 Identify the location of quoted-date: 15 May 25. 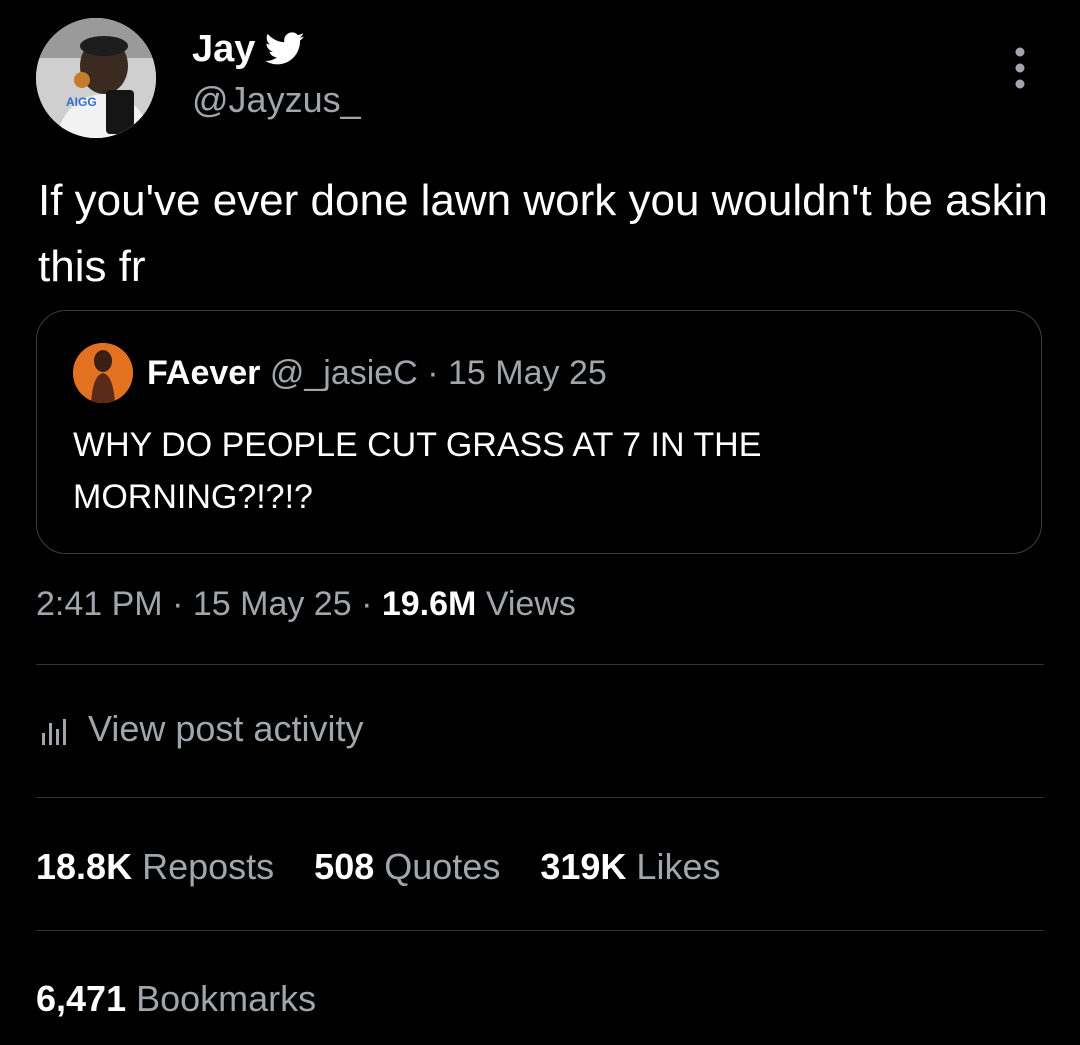
(527, 373).